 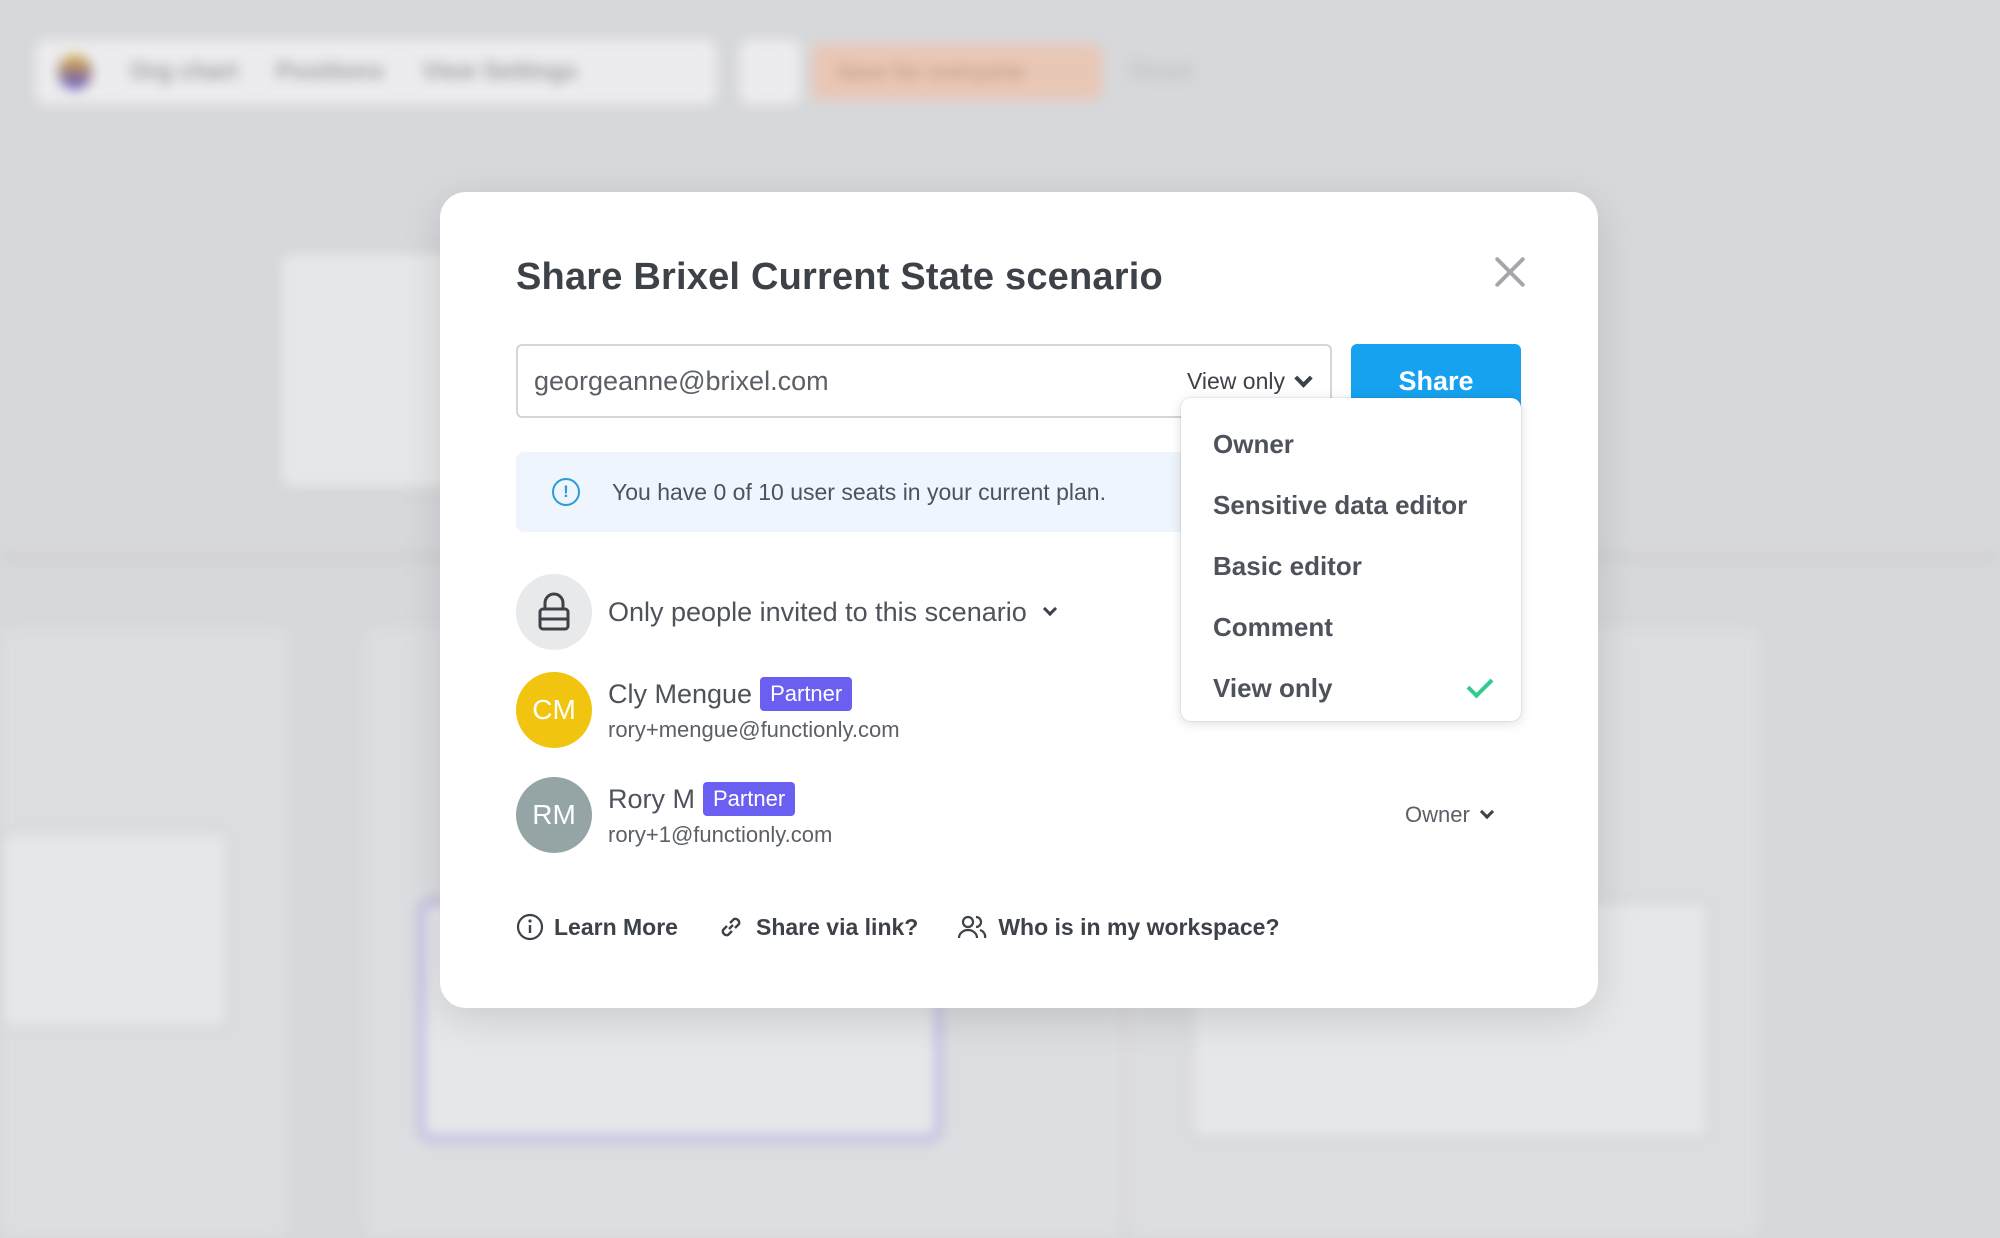 What do you see at coordinates (1273, 627) in the screenshot?
I see `menu-item-label: Comment` at bounding box center [1273, 627].